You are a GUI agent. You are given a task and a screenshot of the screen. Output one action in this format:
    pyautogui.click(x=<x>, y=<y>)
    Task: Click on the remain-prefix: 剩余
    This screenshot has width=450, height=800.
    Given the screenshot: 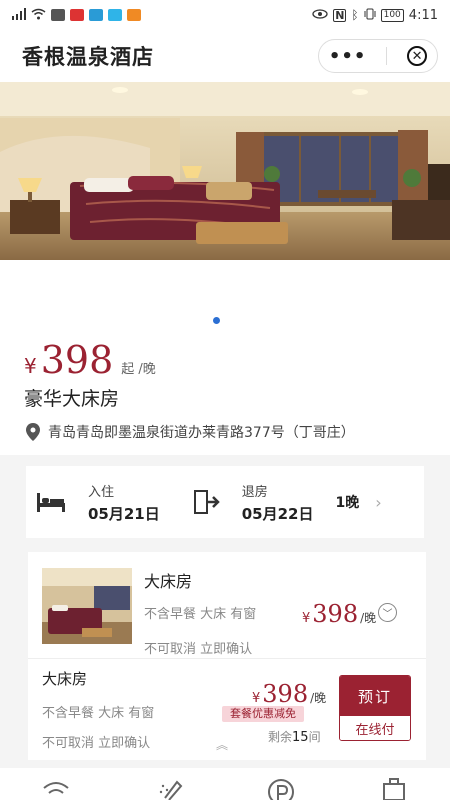 What is the action you would take?
    pyautogui.click(x=280, y=737)
    